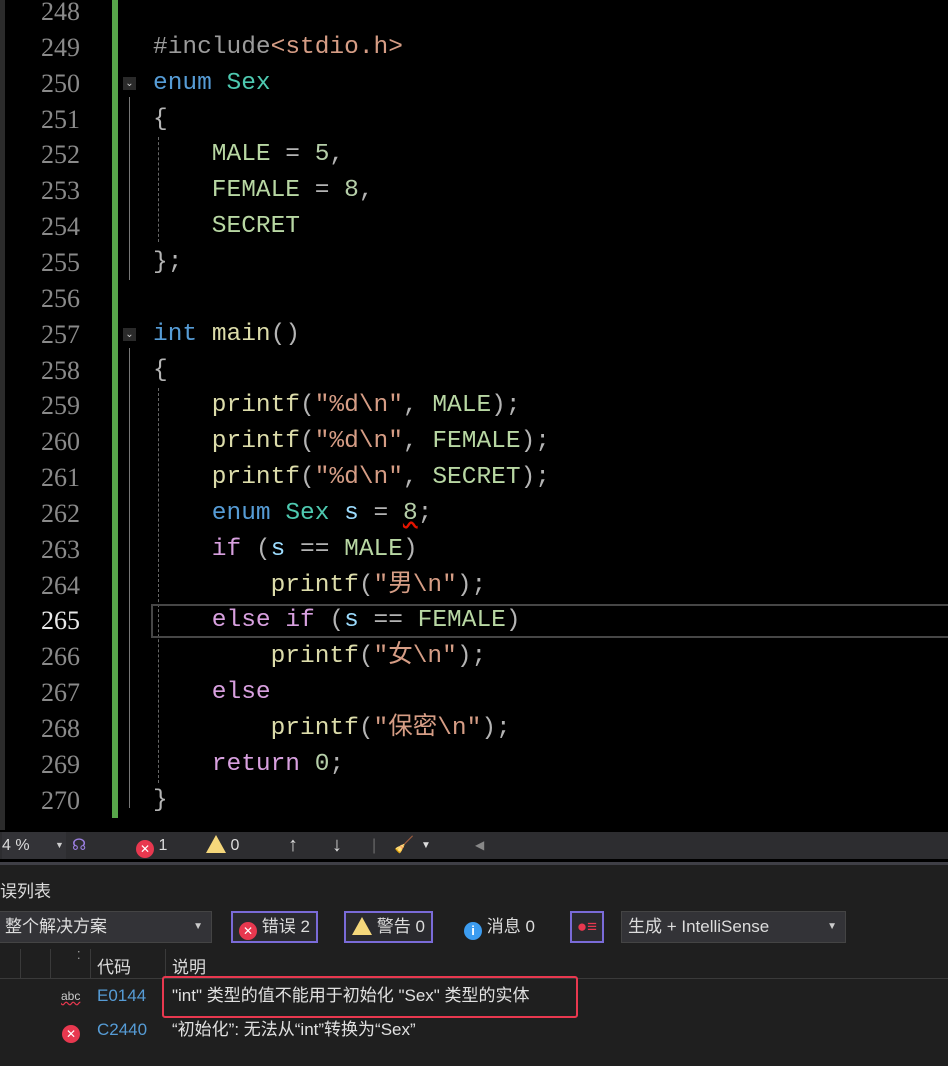 The height and width of the screenshot is (1066, 948). I want to click on copilot-icon: ☊, so click(79, 845).